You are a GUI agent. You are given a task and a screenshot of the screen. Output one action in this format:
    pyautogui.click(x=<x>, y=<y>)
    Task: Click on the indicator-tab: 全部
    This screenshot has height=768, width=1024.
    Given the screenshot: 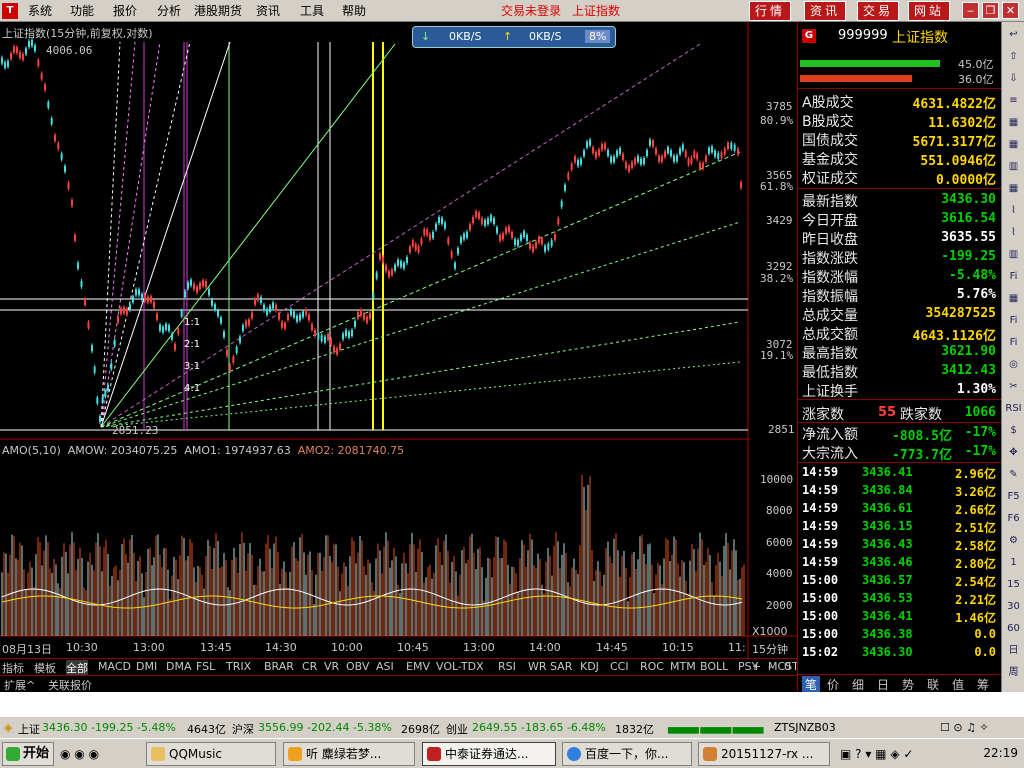 What is the action you would take?
    pyautogui.click(x=77, y=668)
    